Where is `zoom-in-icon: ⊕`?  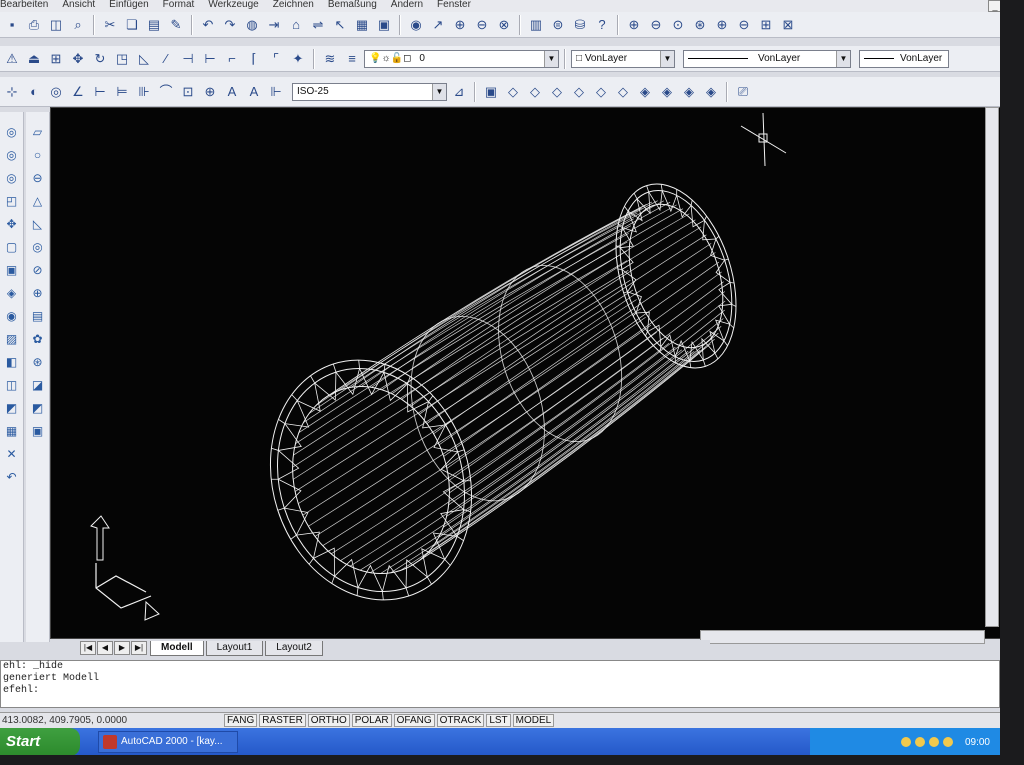
zoom-in-icon: ⊕ is located at coordinates (634, 25).